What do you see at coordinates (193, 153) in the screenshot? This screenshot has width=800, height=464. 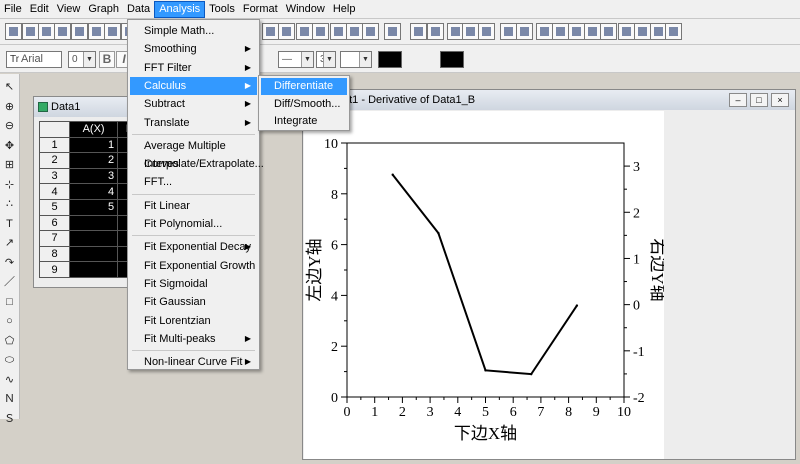 I see `menu-item-average-multiple-curves: Average Multiple Curves` at bounding box center [193, 153].